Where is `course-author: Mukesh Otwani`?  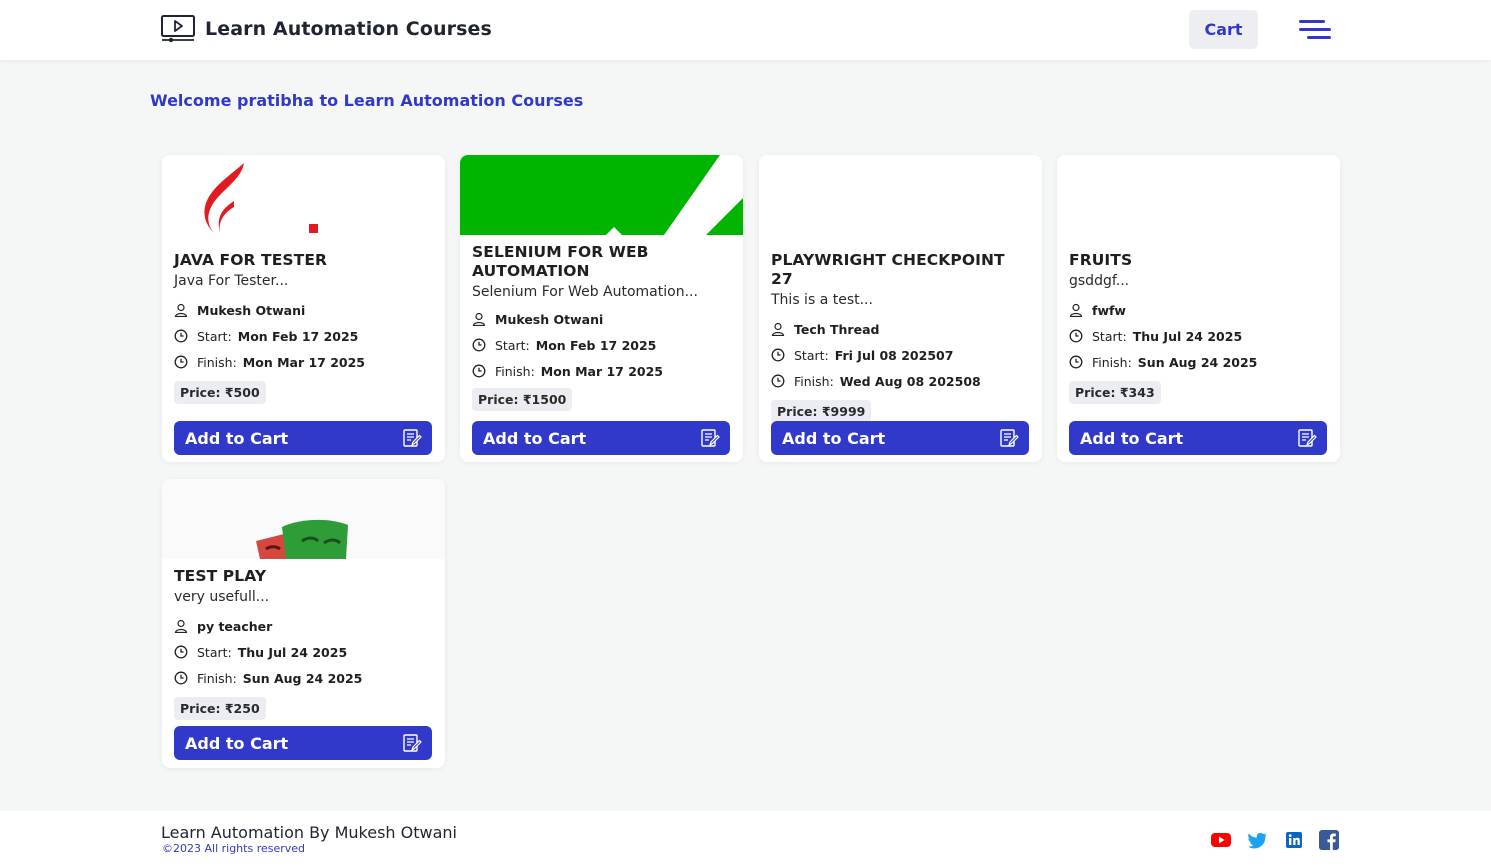 course-author: Mukesh Otwani is located at coordinates (549, 319).